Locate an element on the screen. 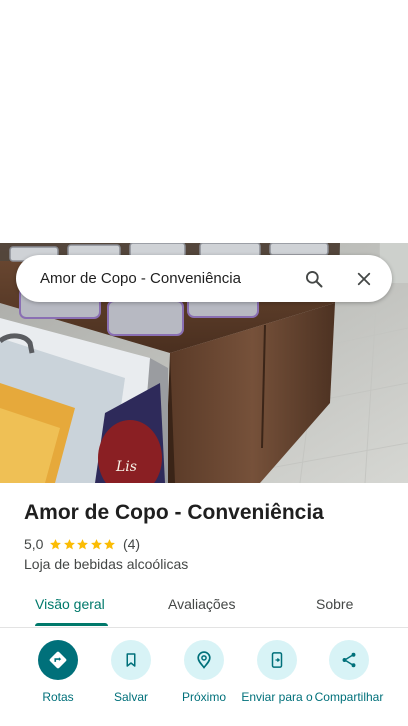 The height and width of the screenshot is (726, 408). save-button: Salvar is located at coordinates (131, 672).